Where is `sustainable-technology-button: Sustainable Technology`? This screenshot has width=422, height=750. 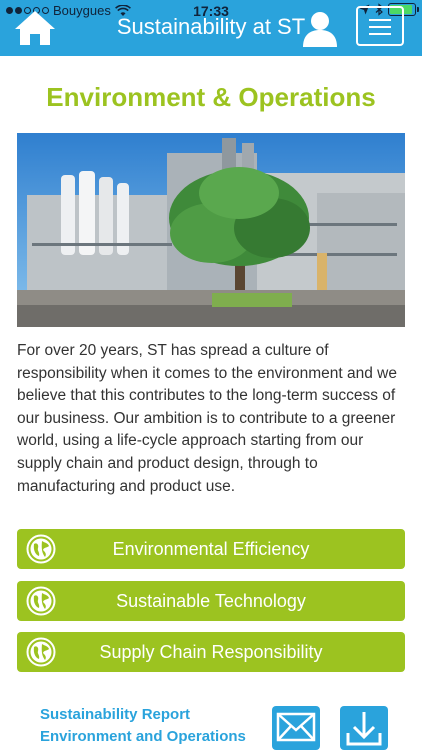 sustainable-technology-button: Sustainable Technology is located at coordinates (211, 601).